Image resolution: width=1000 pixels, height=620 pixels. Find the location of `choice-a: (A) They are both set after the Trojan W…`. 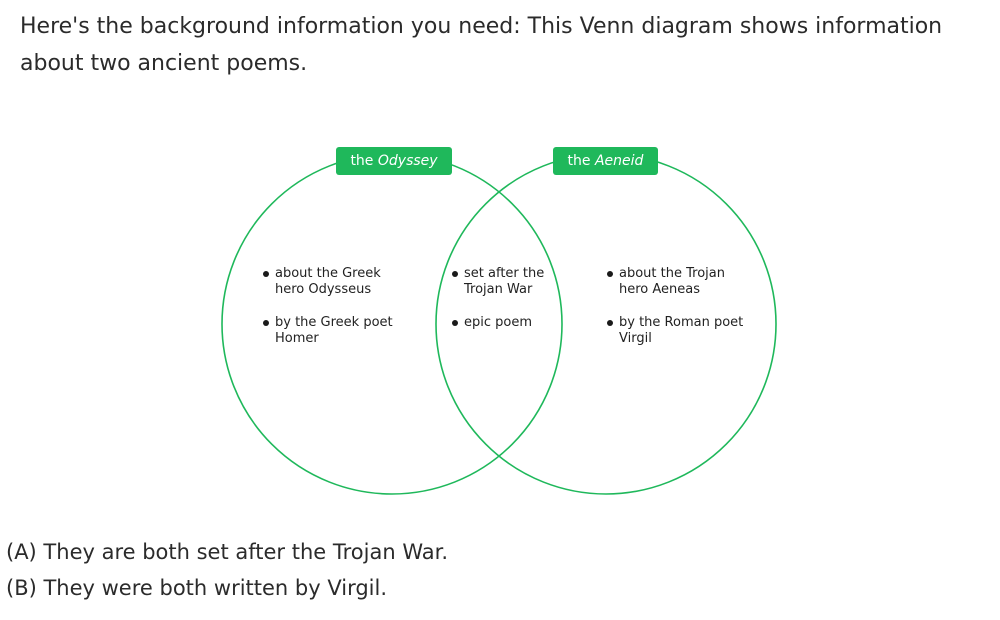

choice-a: (A) They are both set after the Trojan W… is located at coordinates (227, 552).